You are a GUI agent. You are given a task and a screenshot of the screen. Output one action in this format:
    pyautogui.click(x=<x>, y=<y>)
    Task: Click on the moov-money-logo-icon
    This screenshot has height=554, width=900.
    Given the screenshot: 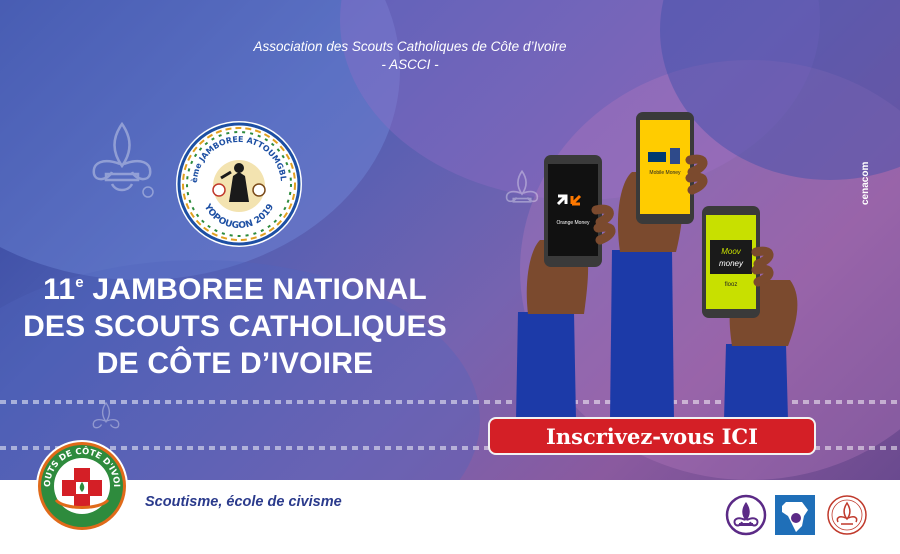 What is the action you would take?
    pyautogui.click(x=731, y=257)
    